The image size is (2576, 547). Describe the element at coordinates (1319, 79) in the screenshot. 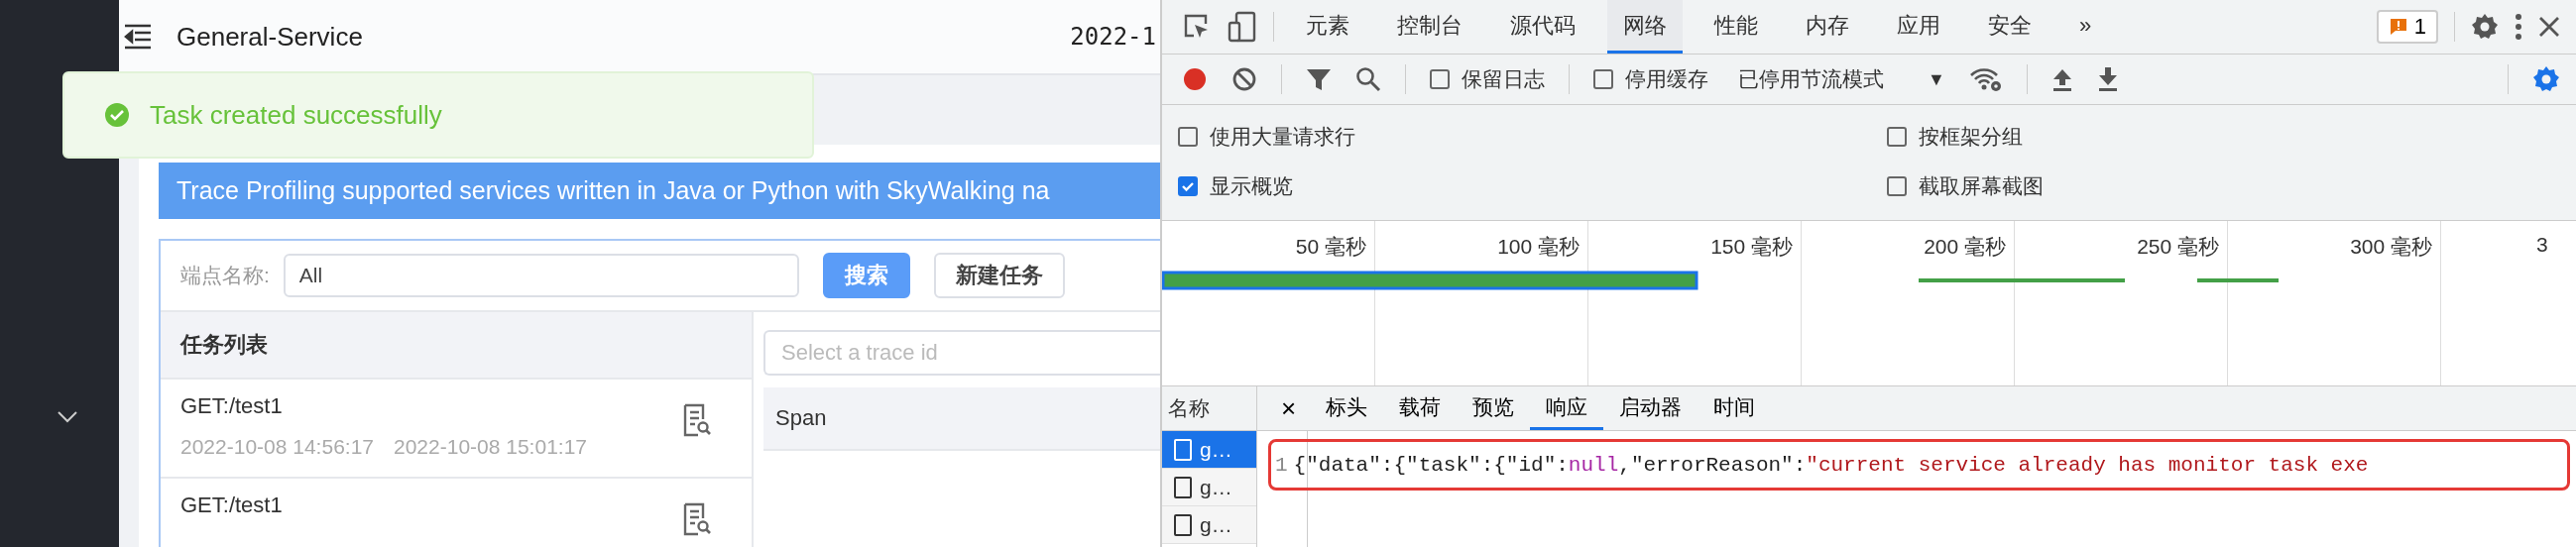

I see `filter-icon` at that location.